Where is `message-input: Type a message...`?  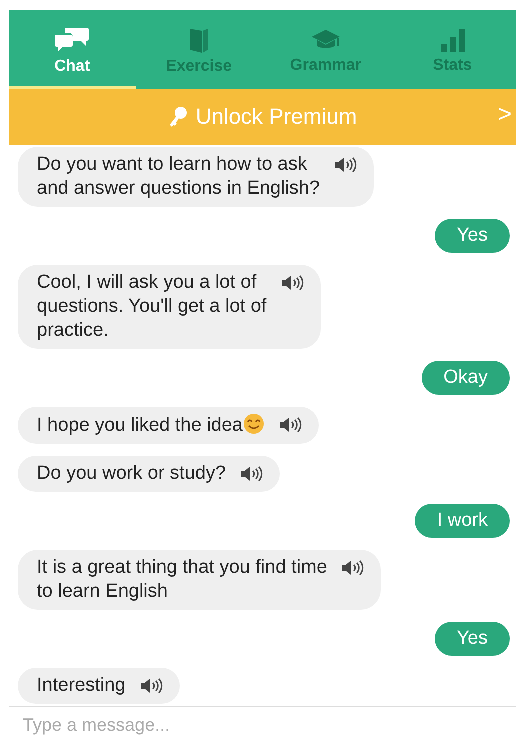 message-input: Type a message... is located at coordinates (223, 725).